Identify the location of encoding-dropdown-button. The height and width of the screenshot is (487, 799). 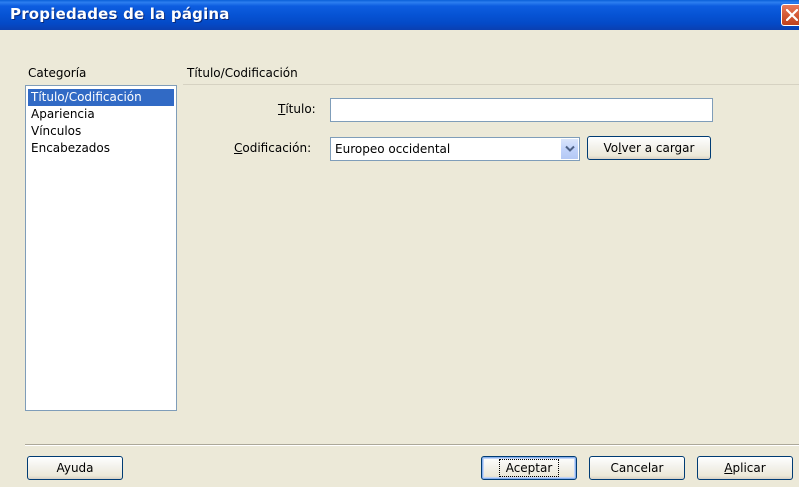
(569, 149).